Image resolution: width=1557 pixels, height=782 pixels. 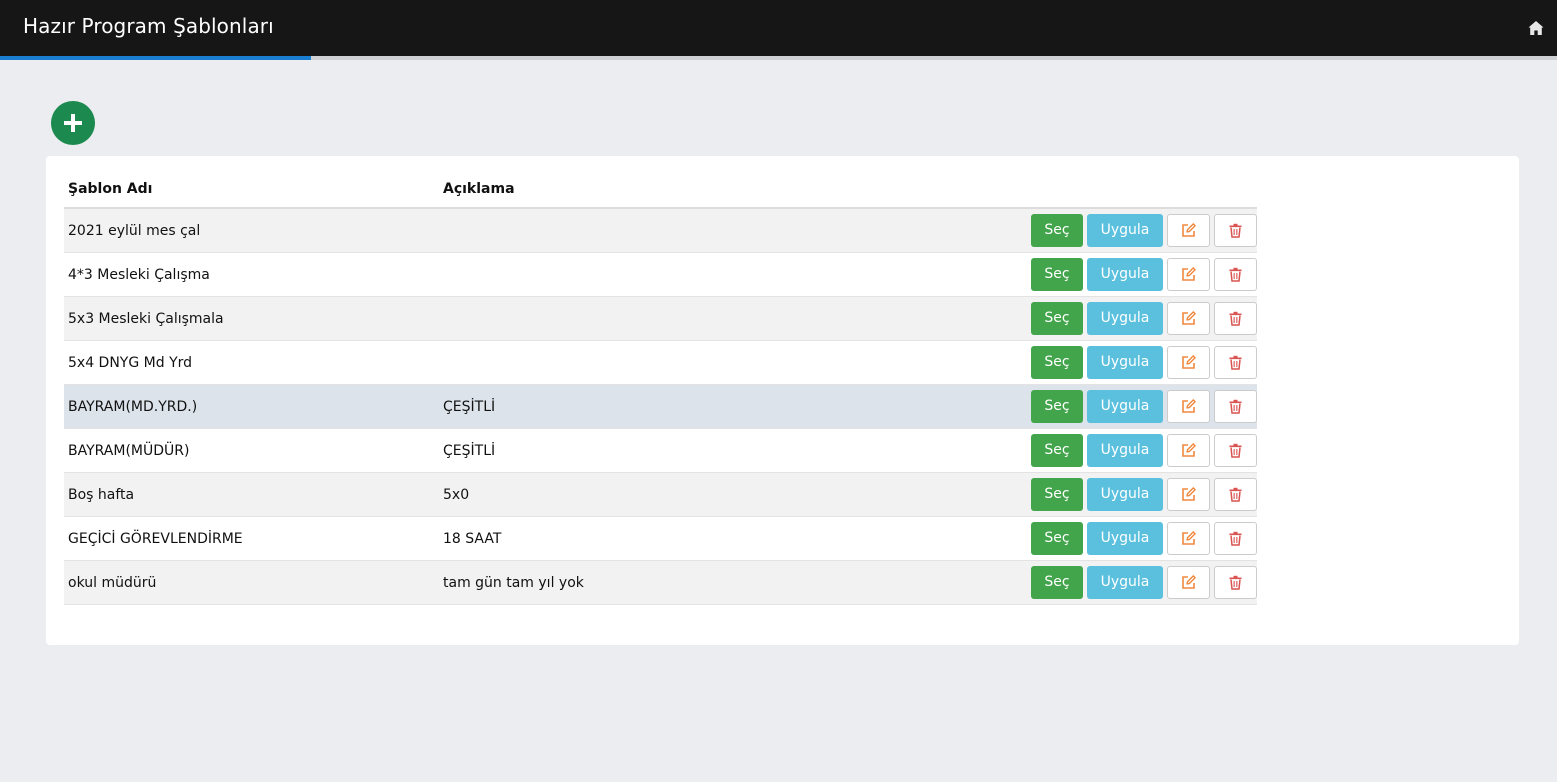 I want to click on template-description-cell: tam gün tam yıl yok, so click(x=728, y=582).